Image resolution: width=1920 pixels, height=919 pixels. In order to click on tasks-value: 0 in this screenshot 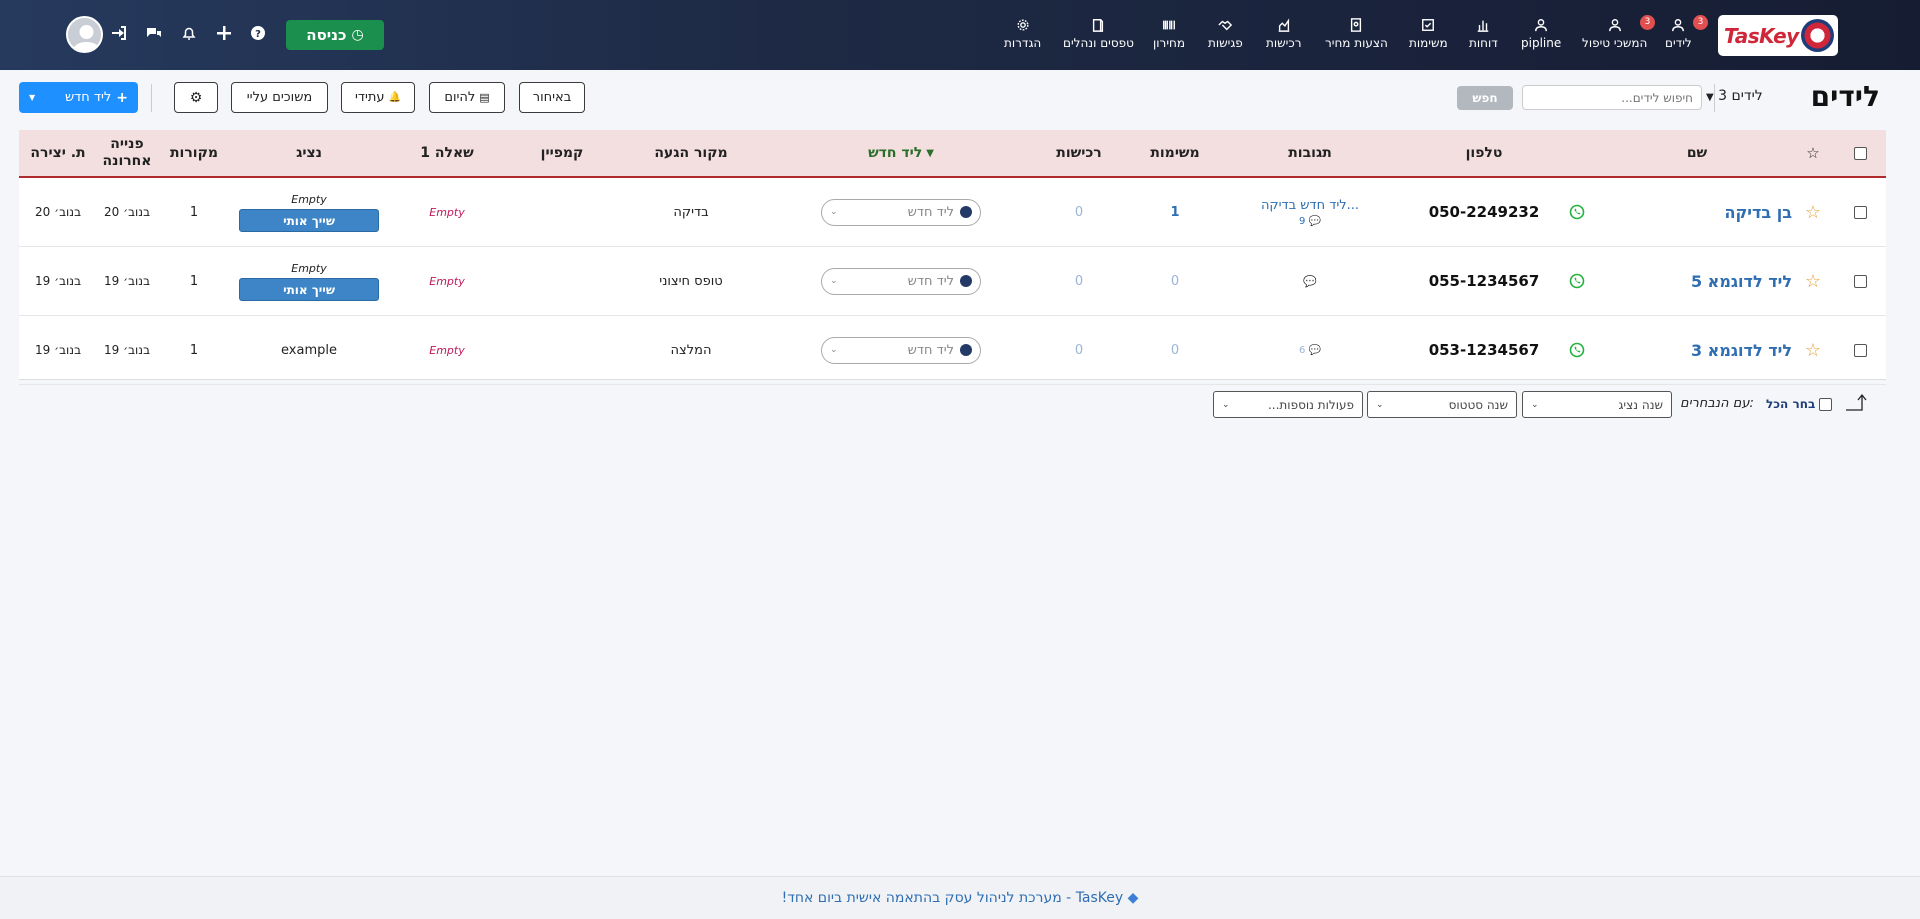, I will do `click(1175, 281)`.